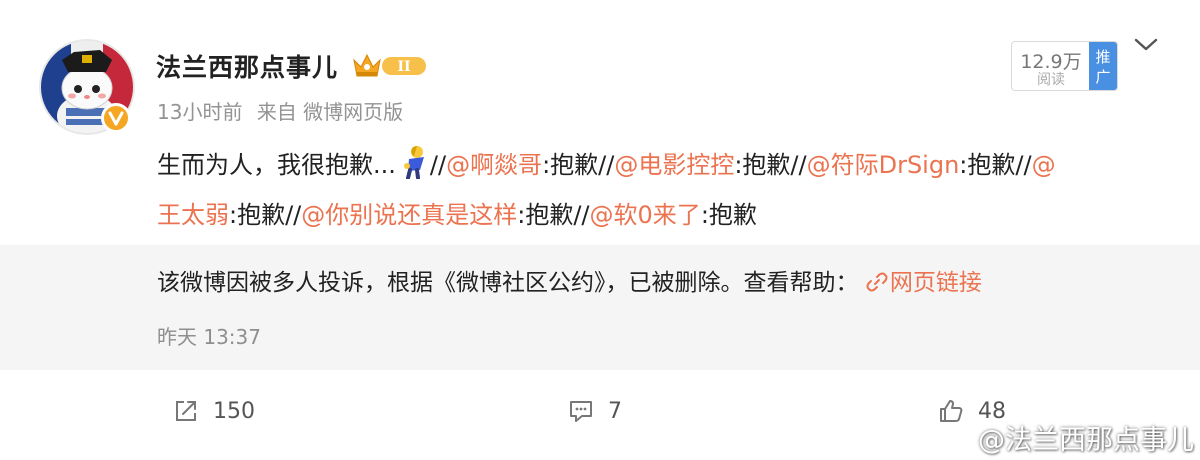  I want to click on promote-button: 推 广, so click(1103, 66).